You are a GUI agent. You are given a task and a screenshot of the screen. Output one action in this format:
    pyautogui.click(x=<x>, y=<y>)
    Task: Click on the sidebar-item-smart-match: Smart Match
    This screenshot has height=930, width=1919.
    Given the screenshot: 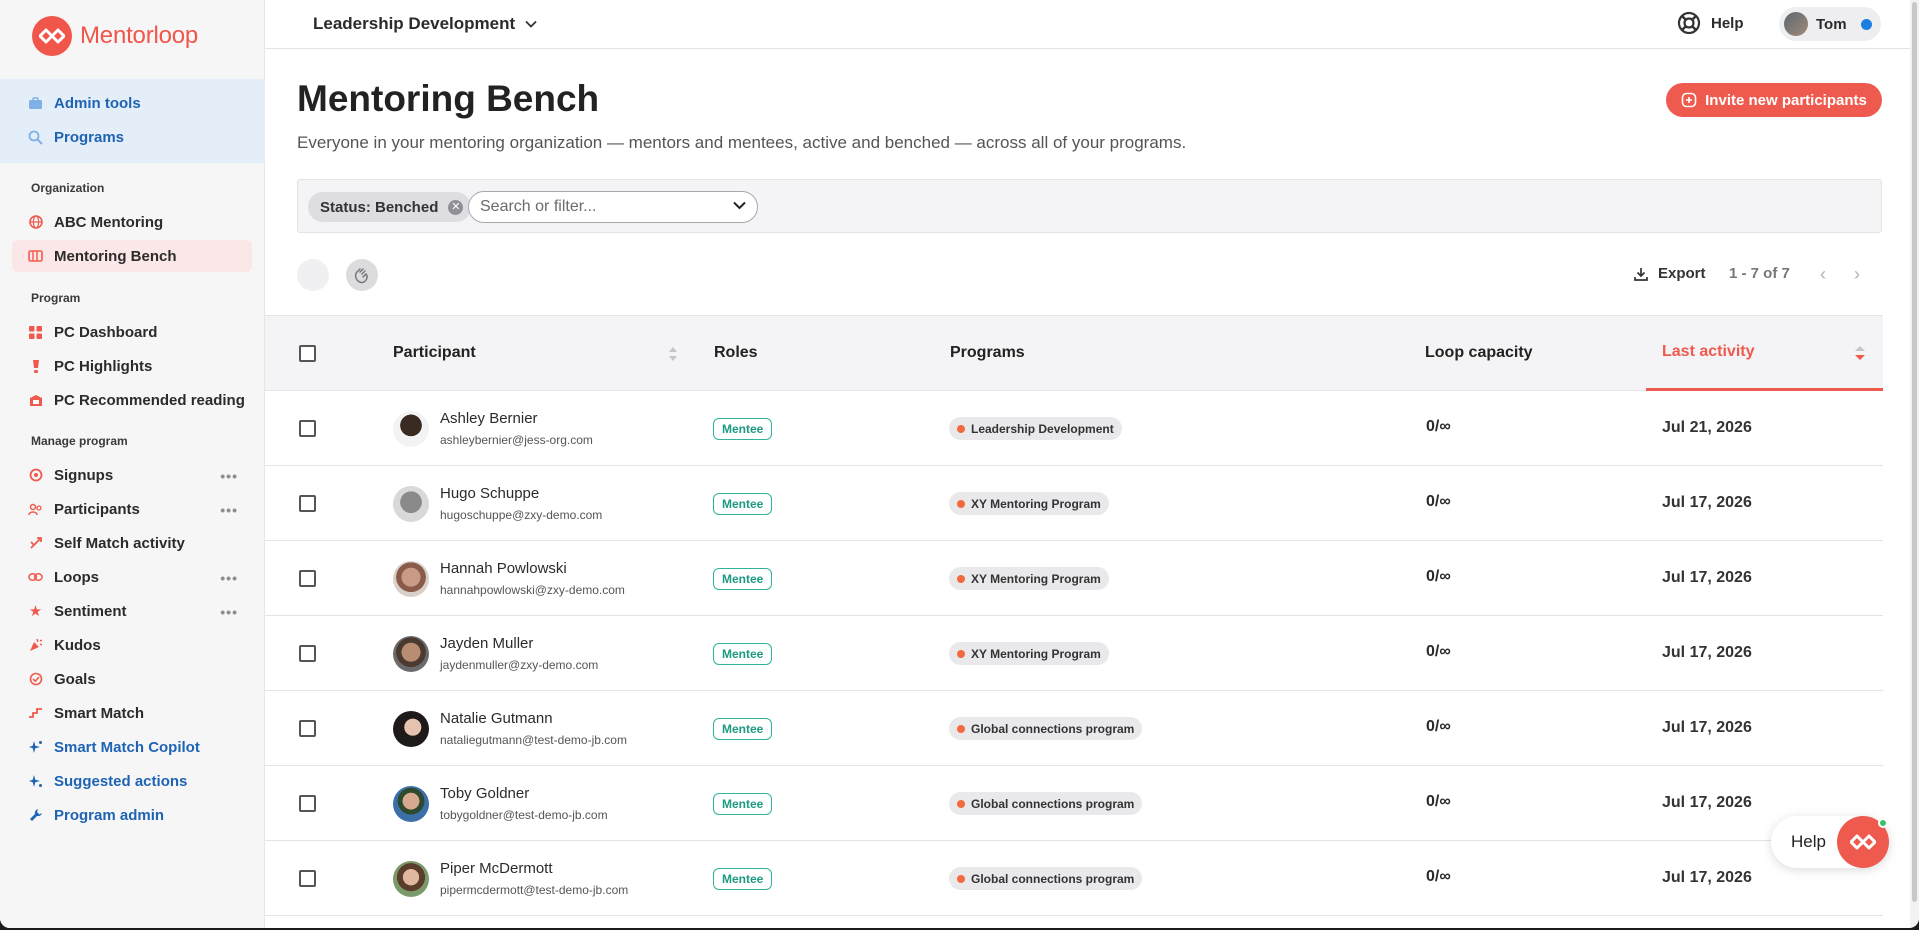 What is the action you would take?
    pyautogui.click(x=132, y=713)
    